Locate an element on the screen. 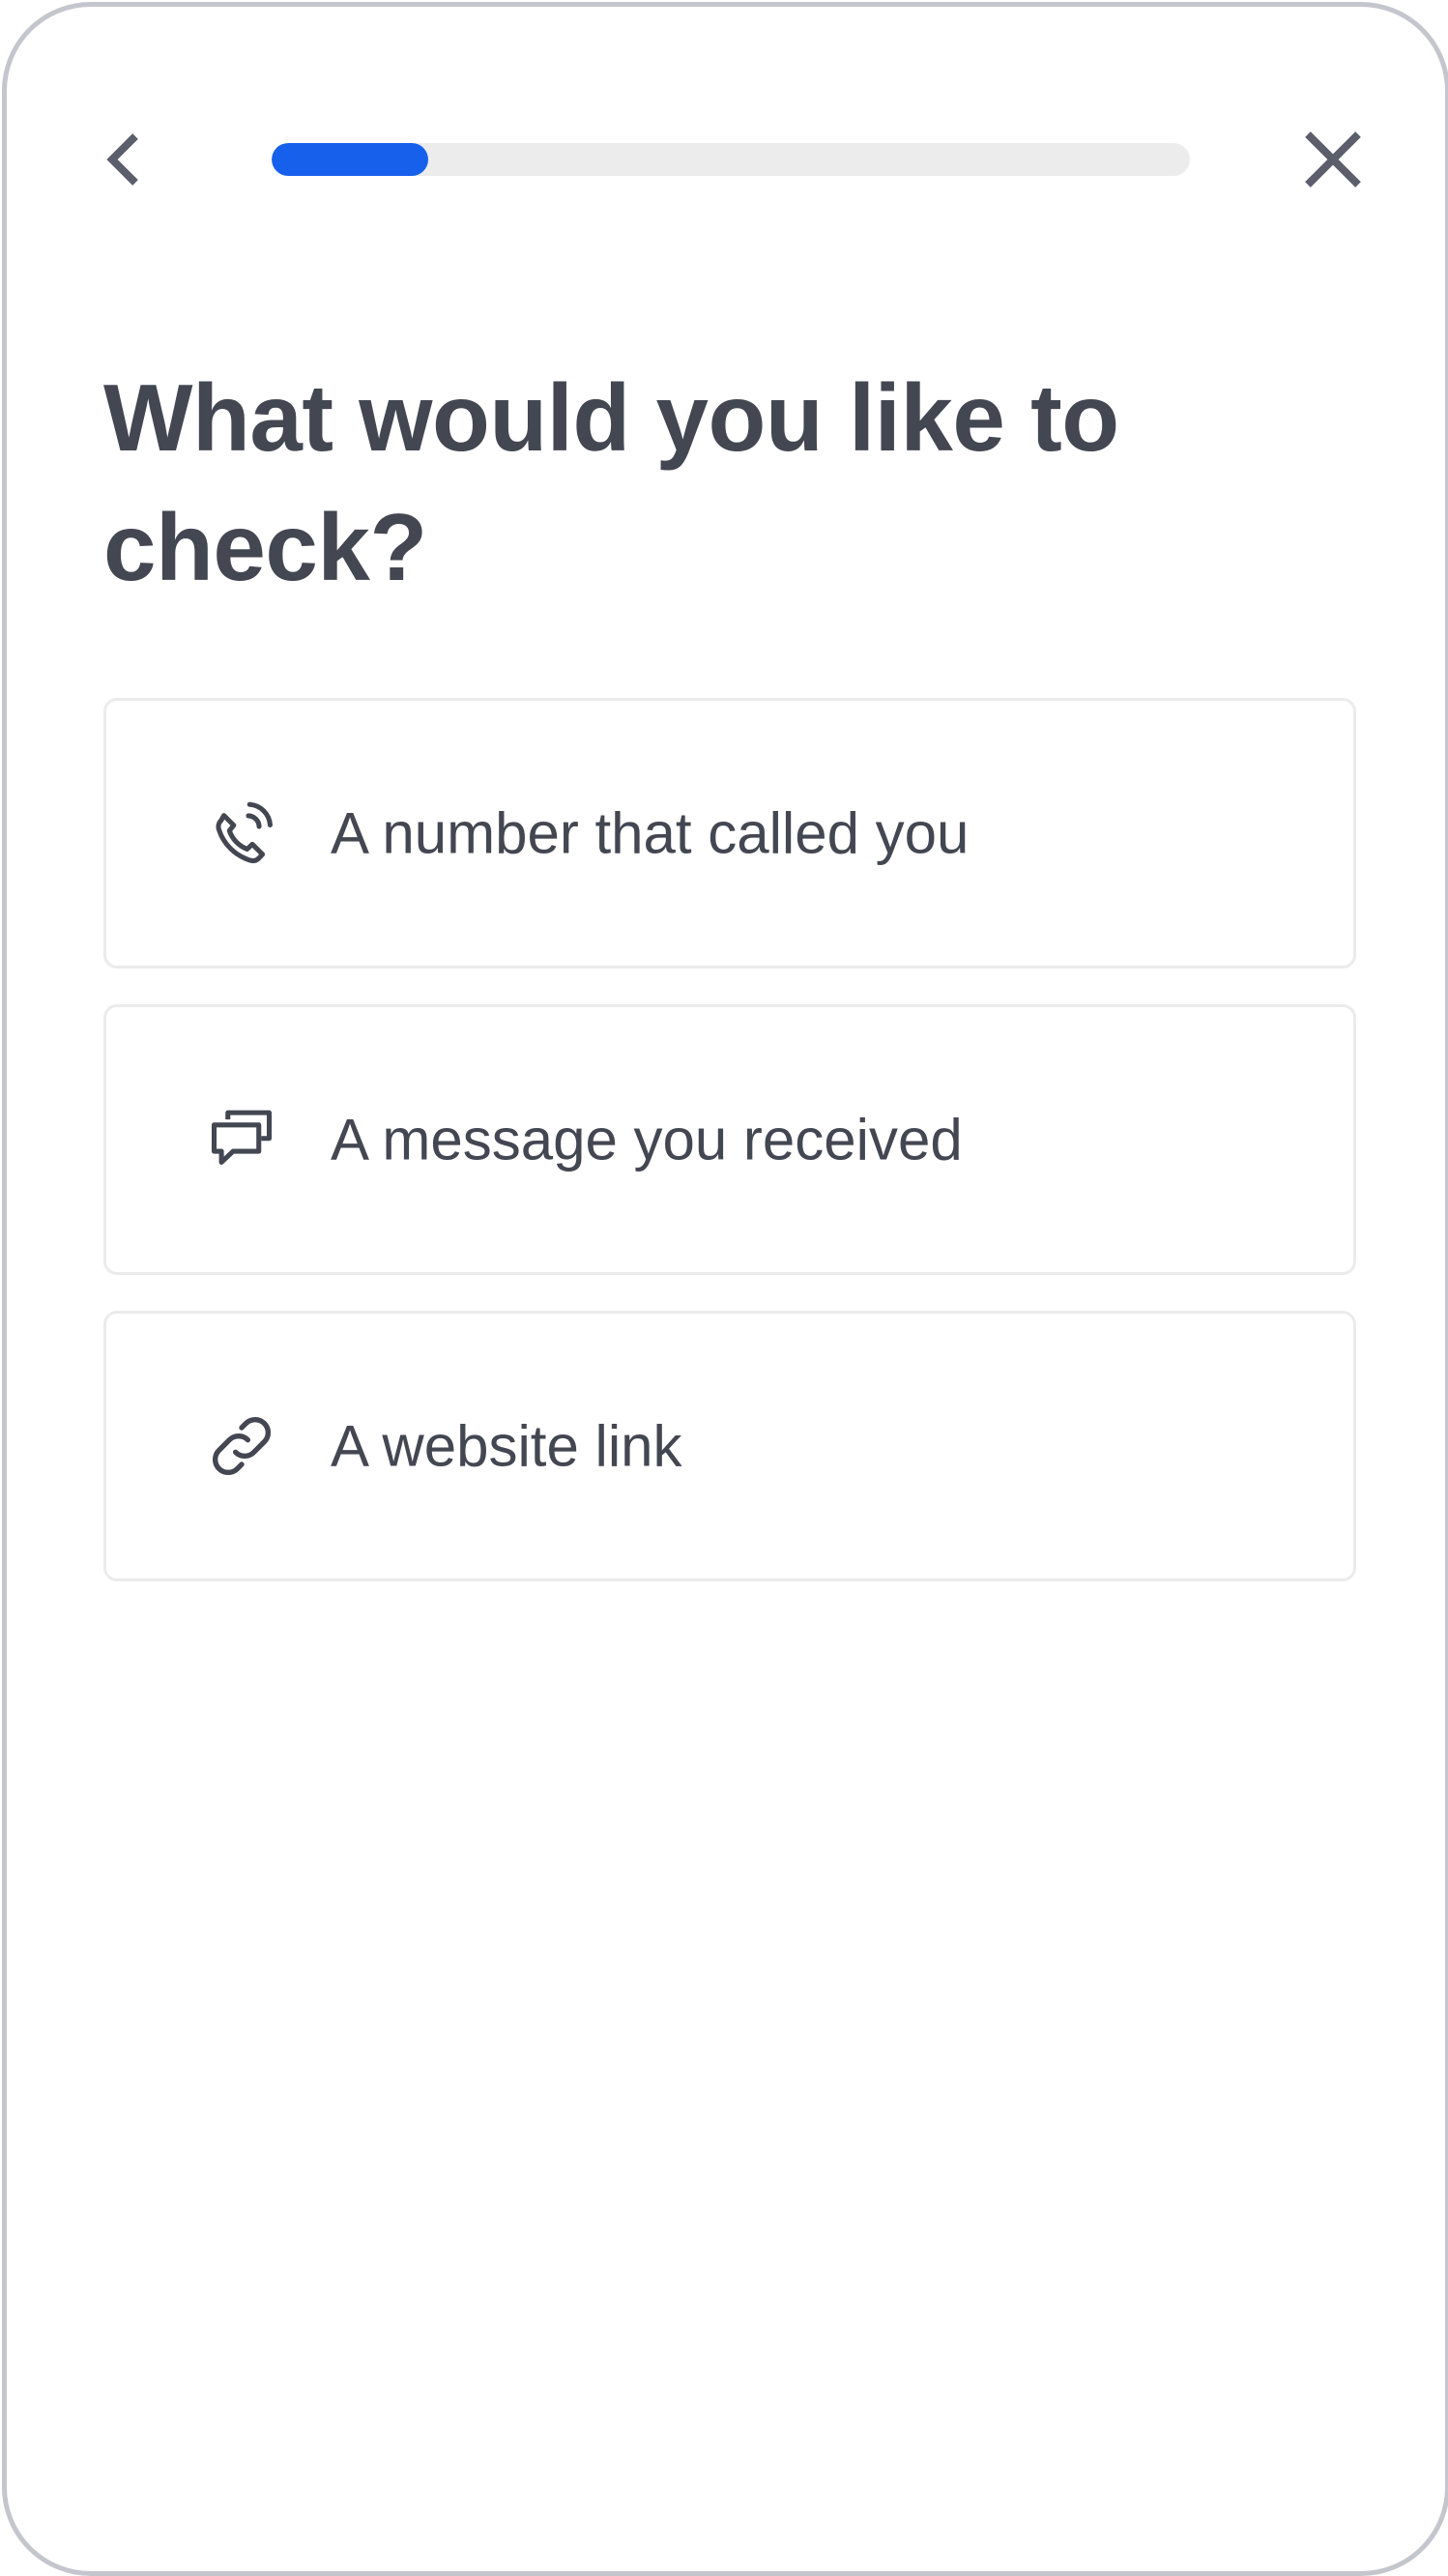 The image size is (1448, 2576). close-button is located at coordinates (1333, 159).